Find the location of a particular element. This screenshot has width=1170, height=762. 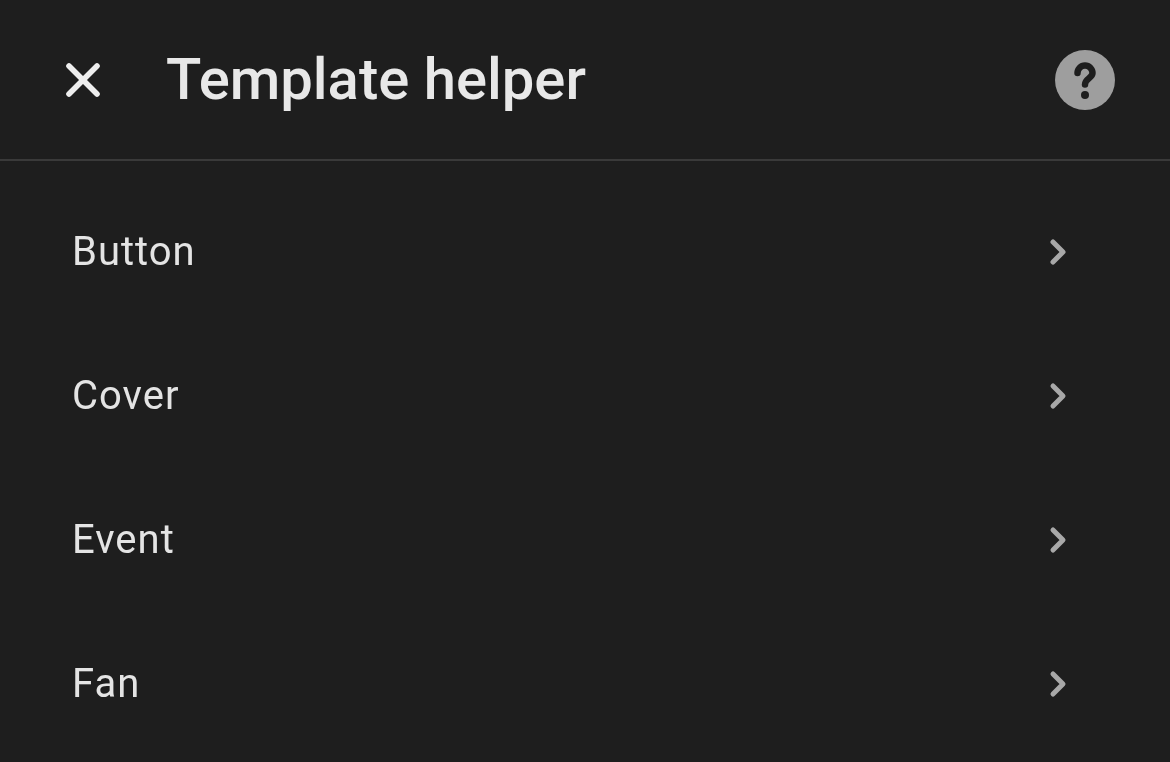

help-icon is located at coordinates (1085, 79).